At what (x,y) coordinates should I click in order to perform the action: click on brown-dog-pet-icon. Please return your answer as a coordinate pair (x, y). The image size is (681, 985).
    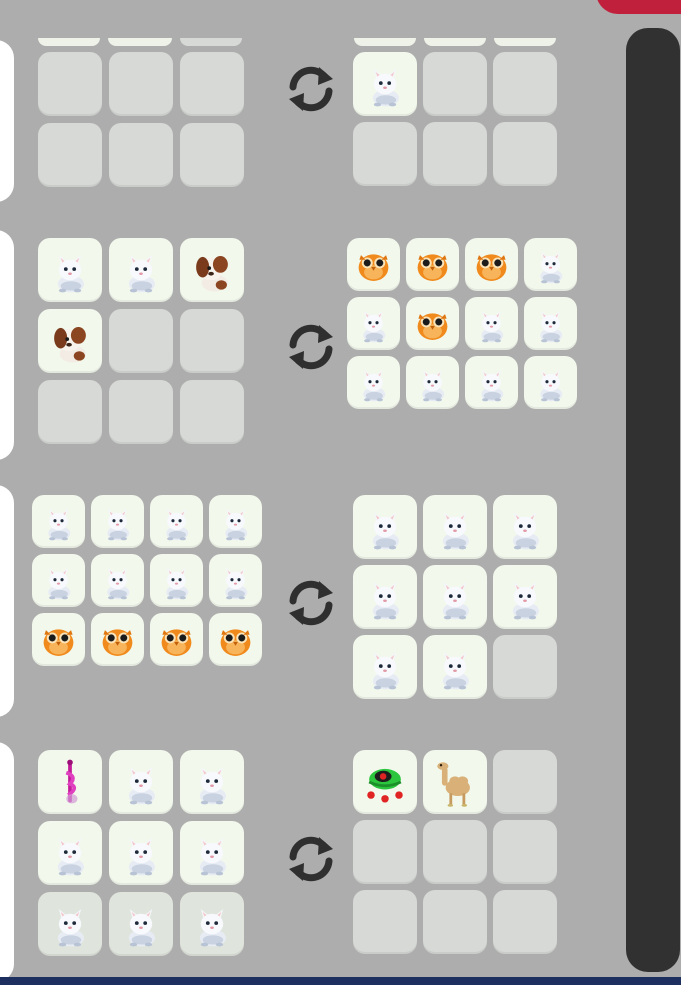
    Looking at the image, I should click on (70, 341).